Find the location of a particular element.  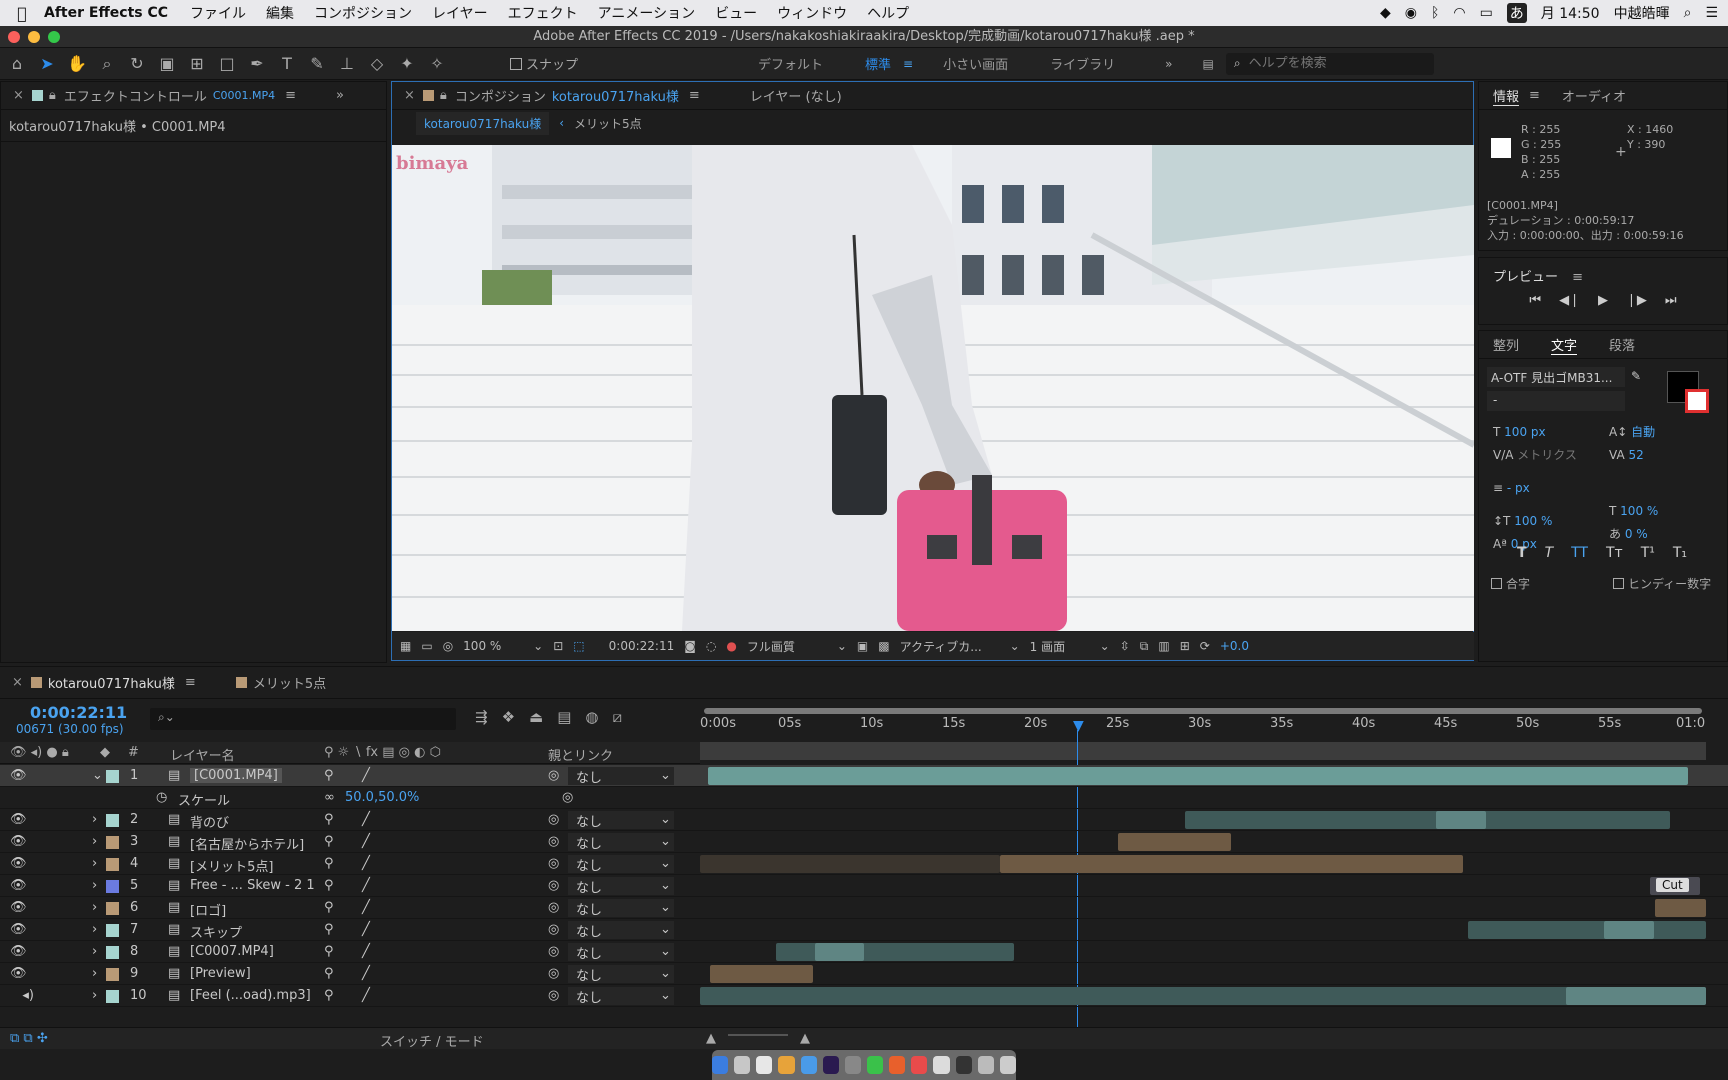

scale-value: 50.0,50.0% is located at coordinates (382, 797).